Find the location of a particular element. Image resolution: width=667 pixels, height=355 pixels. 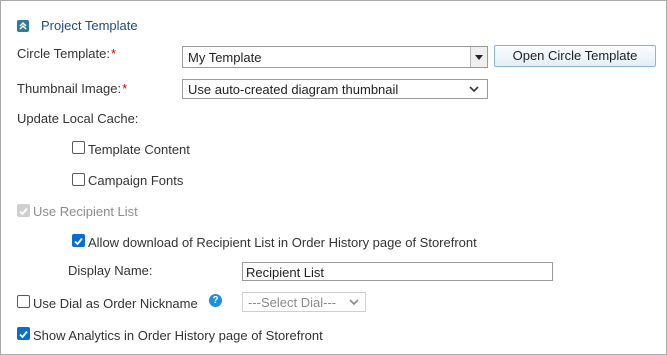

thumbnail-image-label-text: Thumbnail Image: is located at coordinates (69, 88).